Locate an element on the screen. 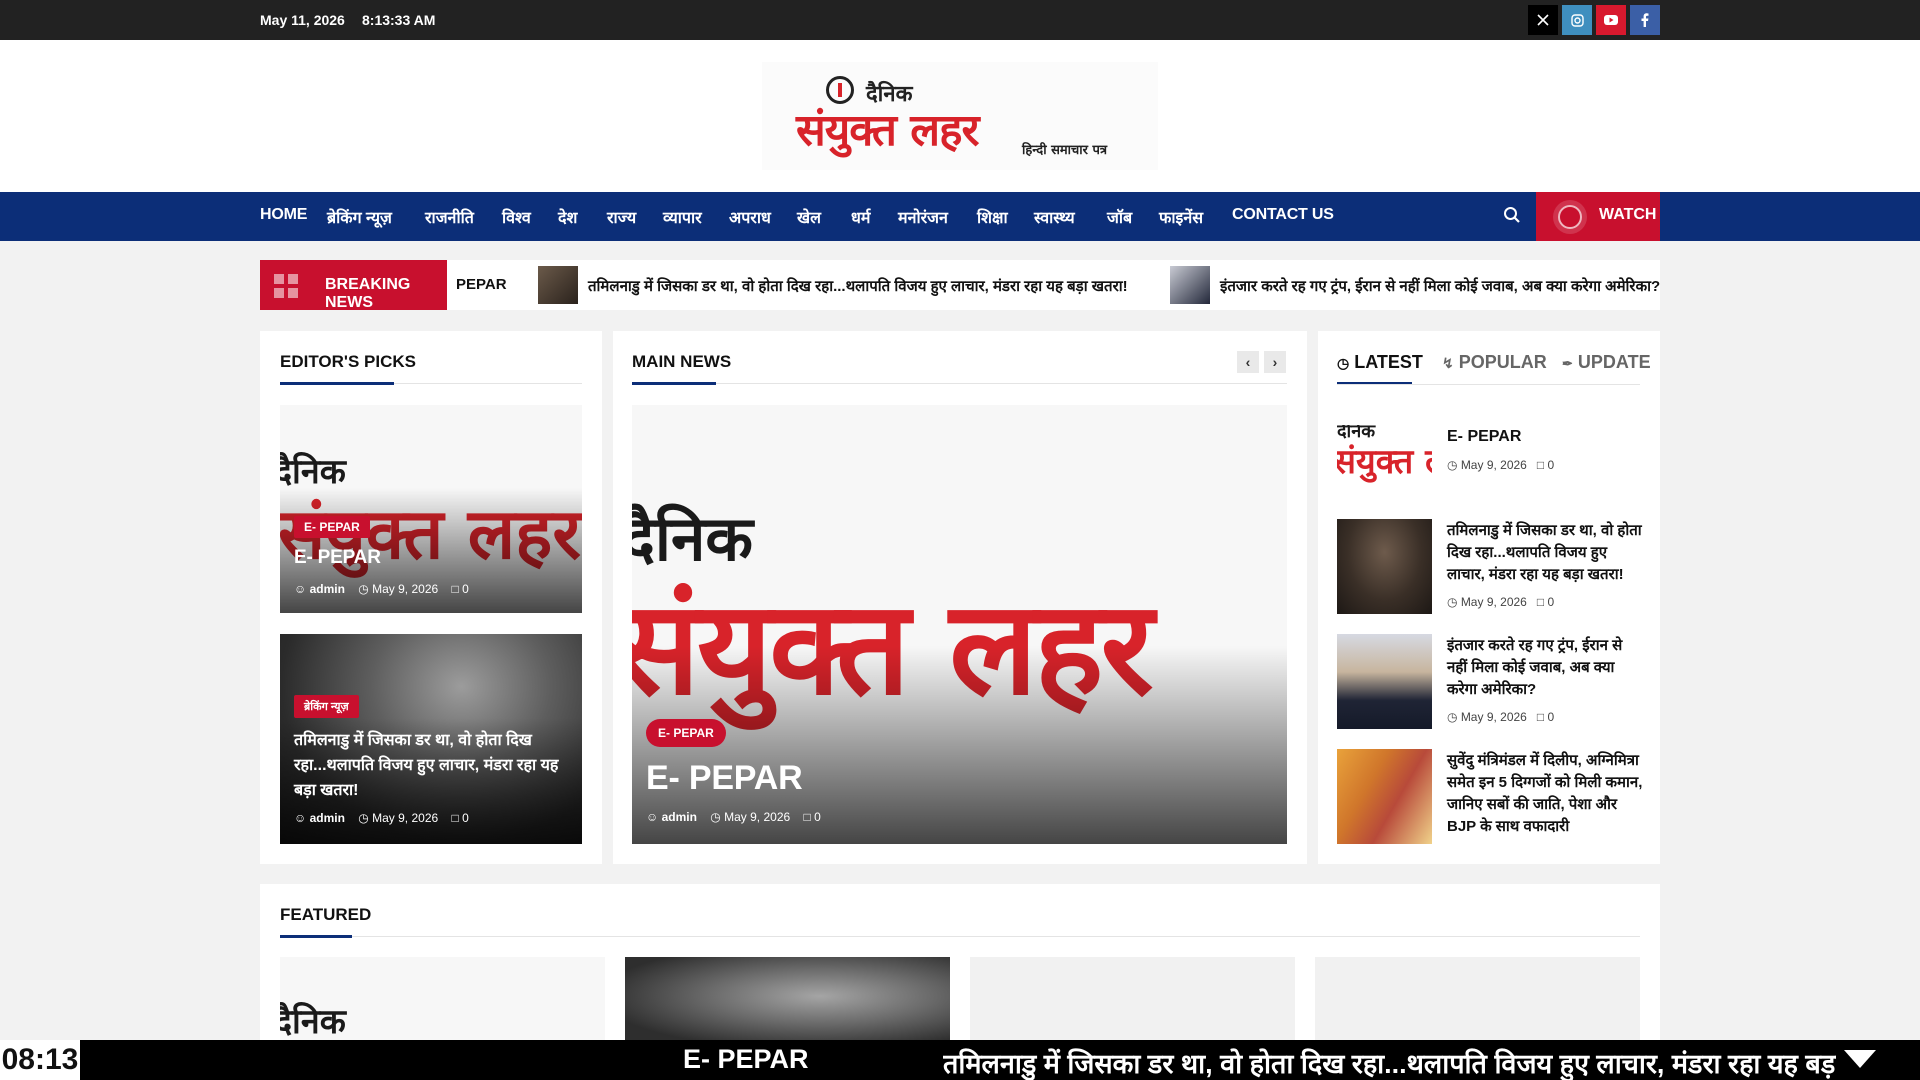 The height and width of the screenshot is (1080, 1920). instagram-icon is located at coordinates (1577, 20).